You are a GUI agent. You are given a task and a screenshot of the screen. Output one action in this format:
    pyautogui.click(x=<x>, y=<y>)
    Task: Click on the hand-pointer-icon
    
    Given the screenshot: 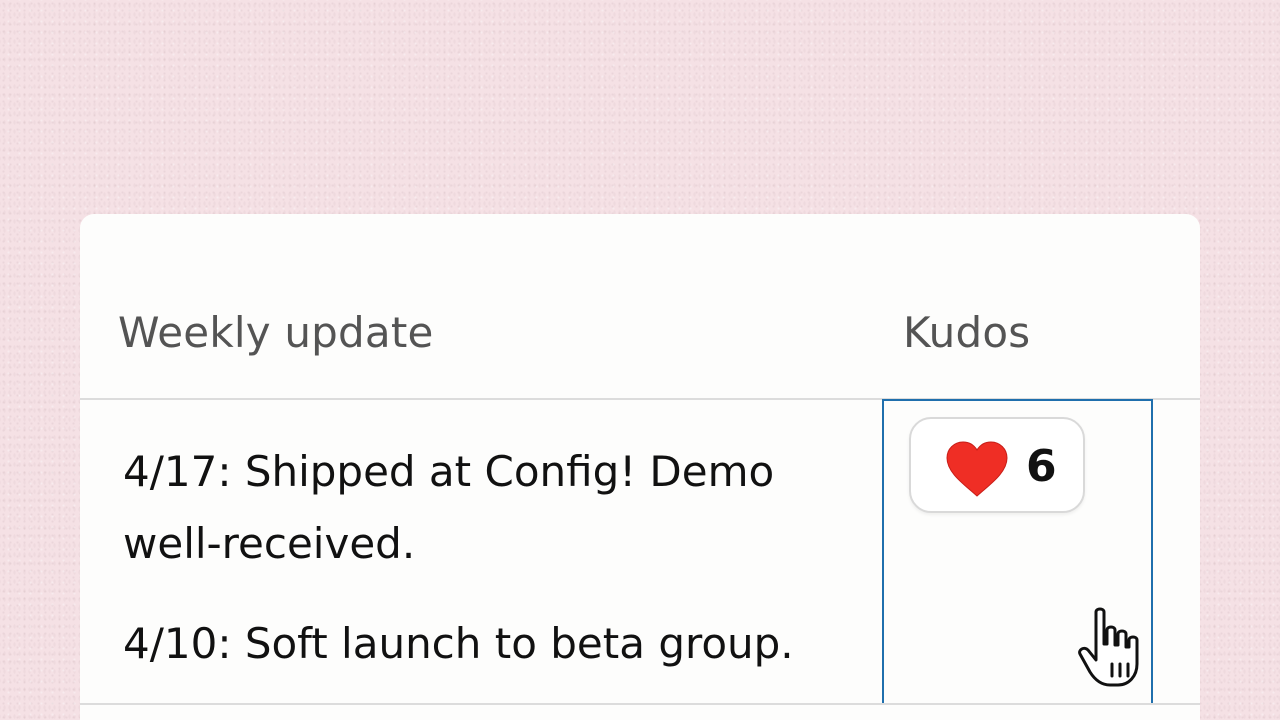 What is the action you would take?
    pyautogui.click(x=1108, y=647)
    